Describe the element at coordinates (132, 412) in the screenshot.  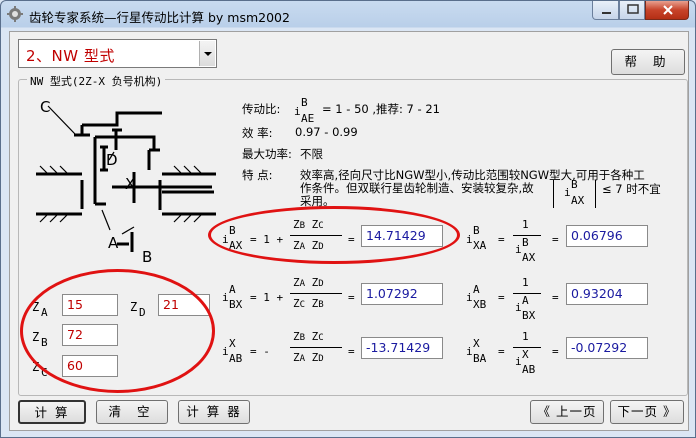
I see `clear-button: 清 空` at that location.